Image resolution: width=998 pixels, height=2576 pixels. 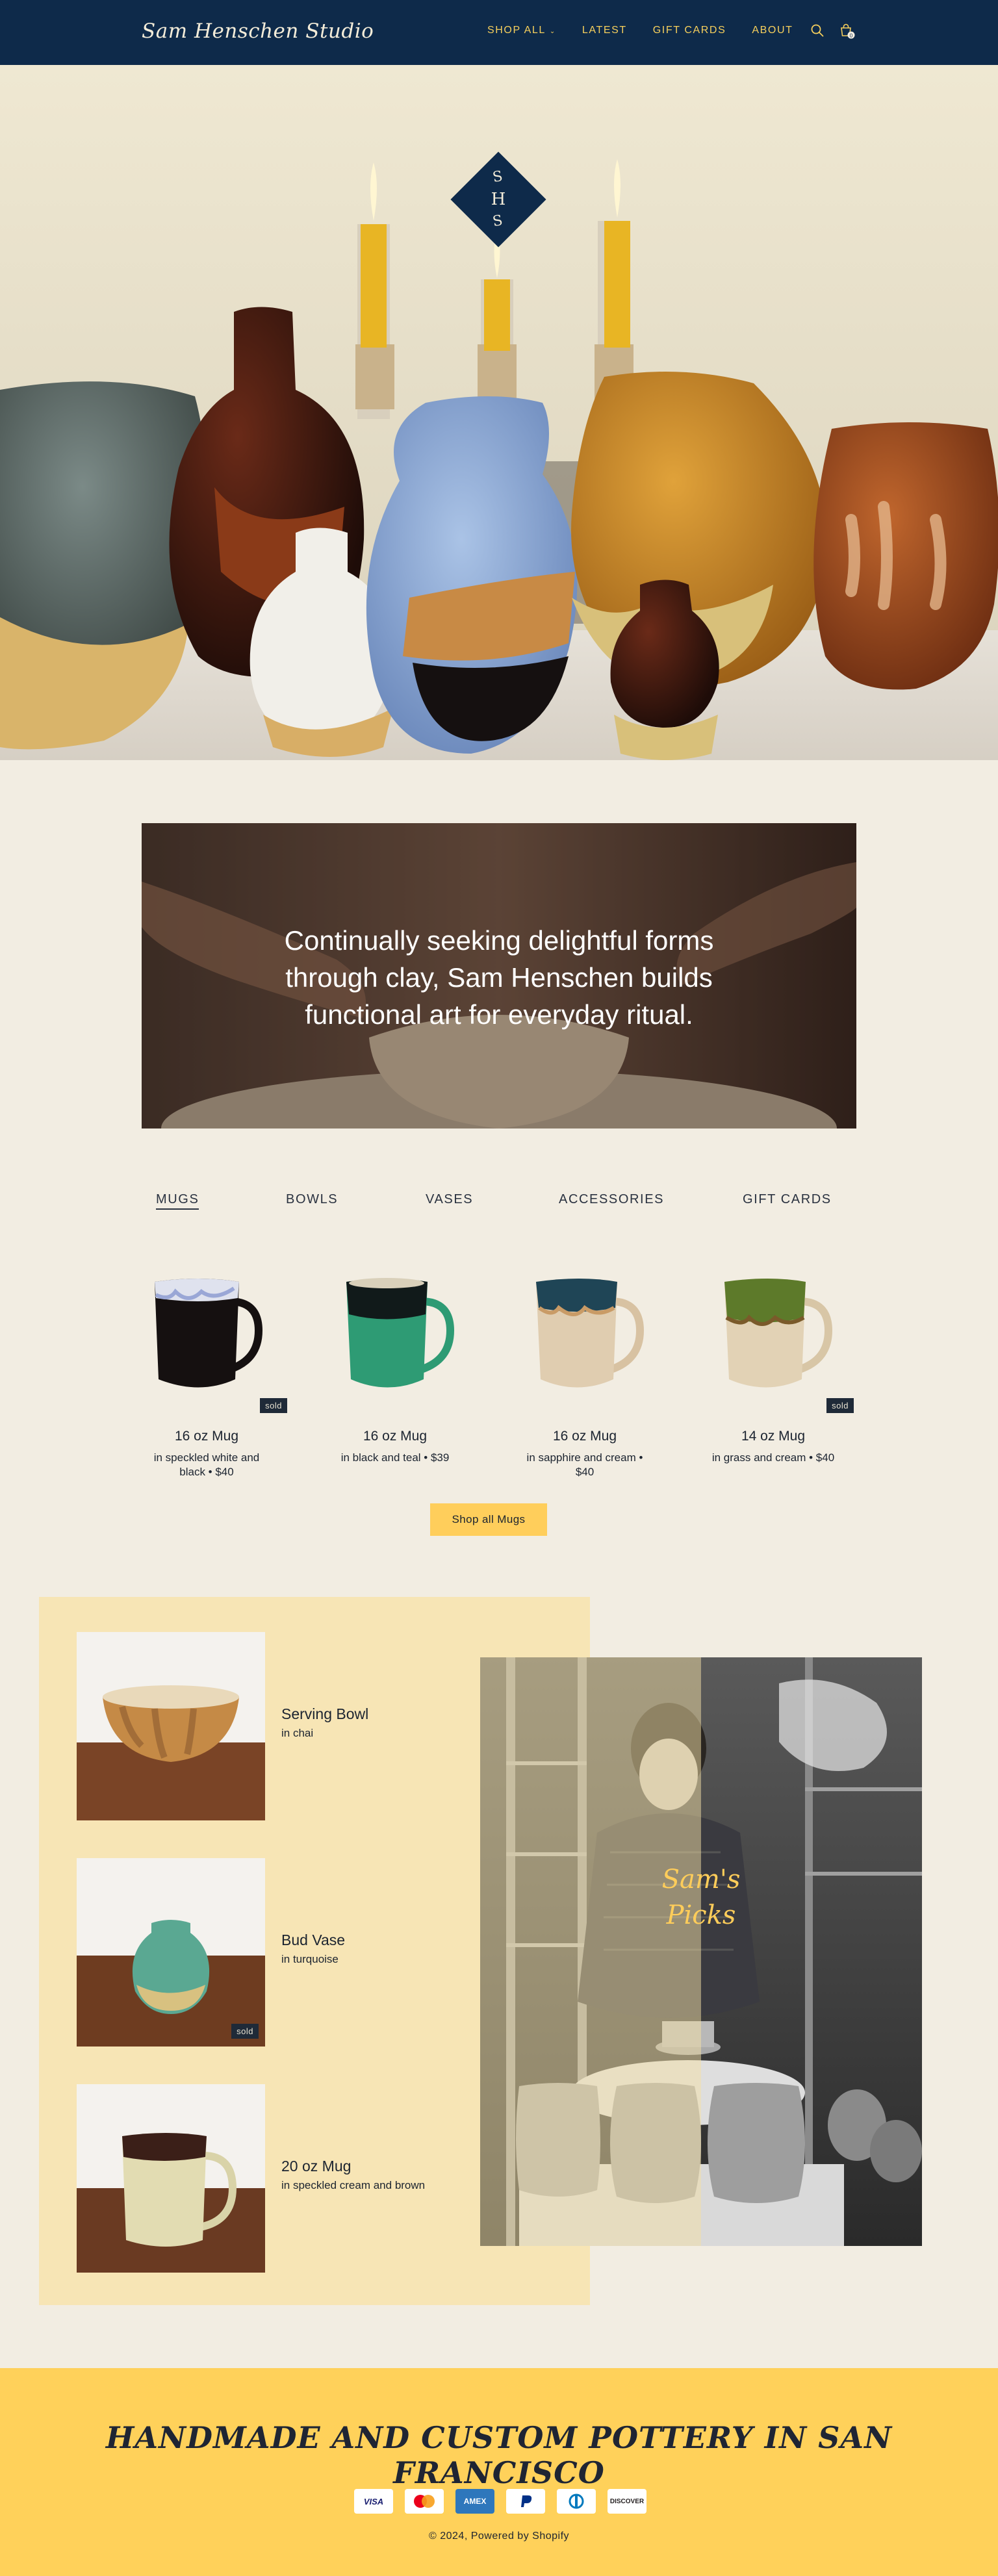 I want to click on product-card: 16 oz Mug in black and teal • $39, so click(x=395, y=1356).